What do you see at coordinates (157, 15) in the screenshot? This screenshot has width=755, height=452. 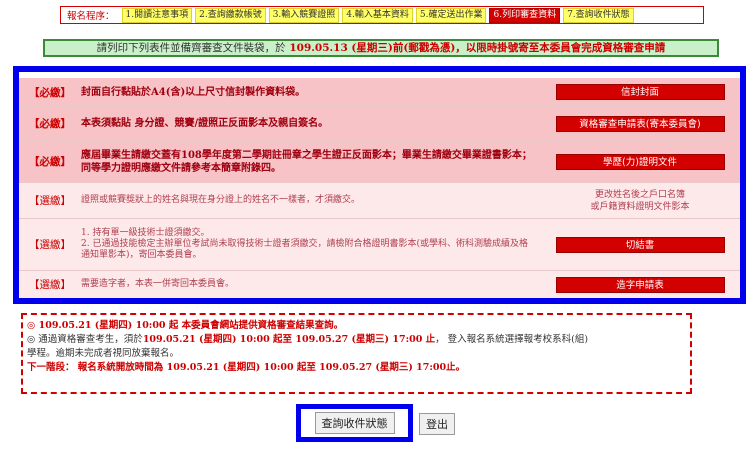 I see `step-1: 1.閱讀注意事項` at bounding box center [157, 15].